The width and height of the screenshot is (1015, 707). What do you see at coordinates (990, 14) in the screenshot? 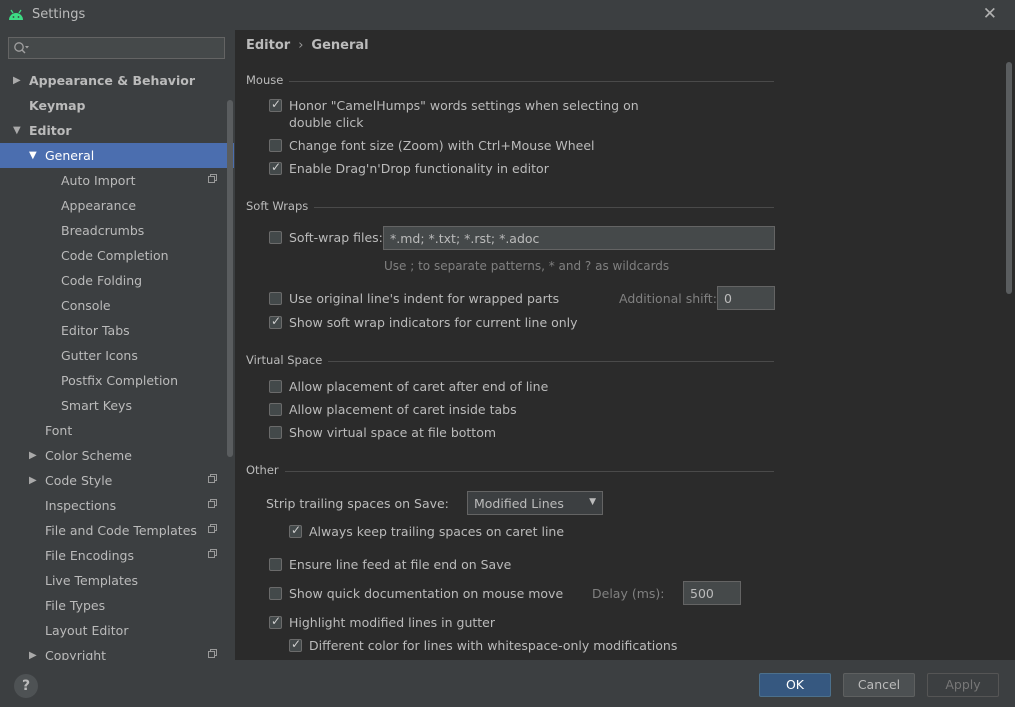
I see `close-icon: ✕` at bounding box center [990, 14].